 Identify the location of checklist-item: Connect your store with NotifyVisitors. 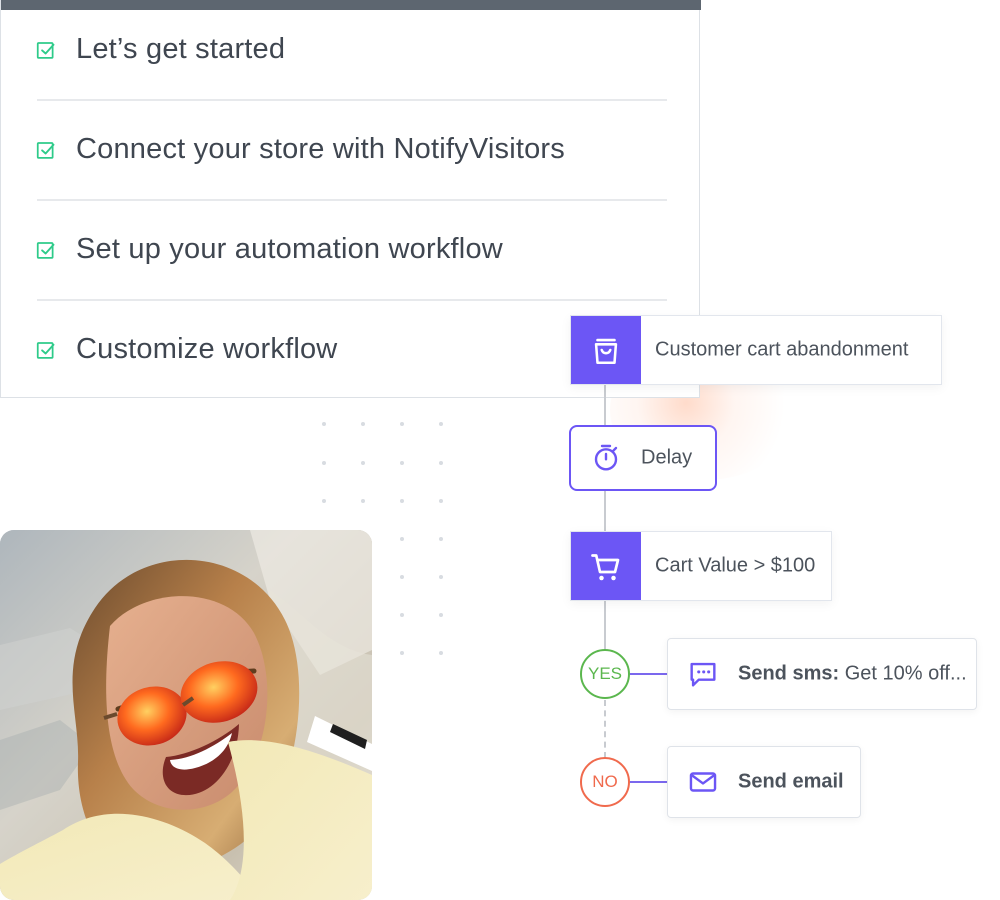
(351, 150).